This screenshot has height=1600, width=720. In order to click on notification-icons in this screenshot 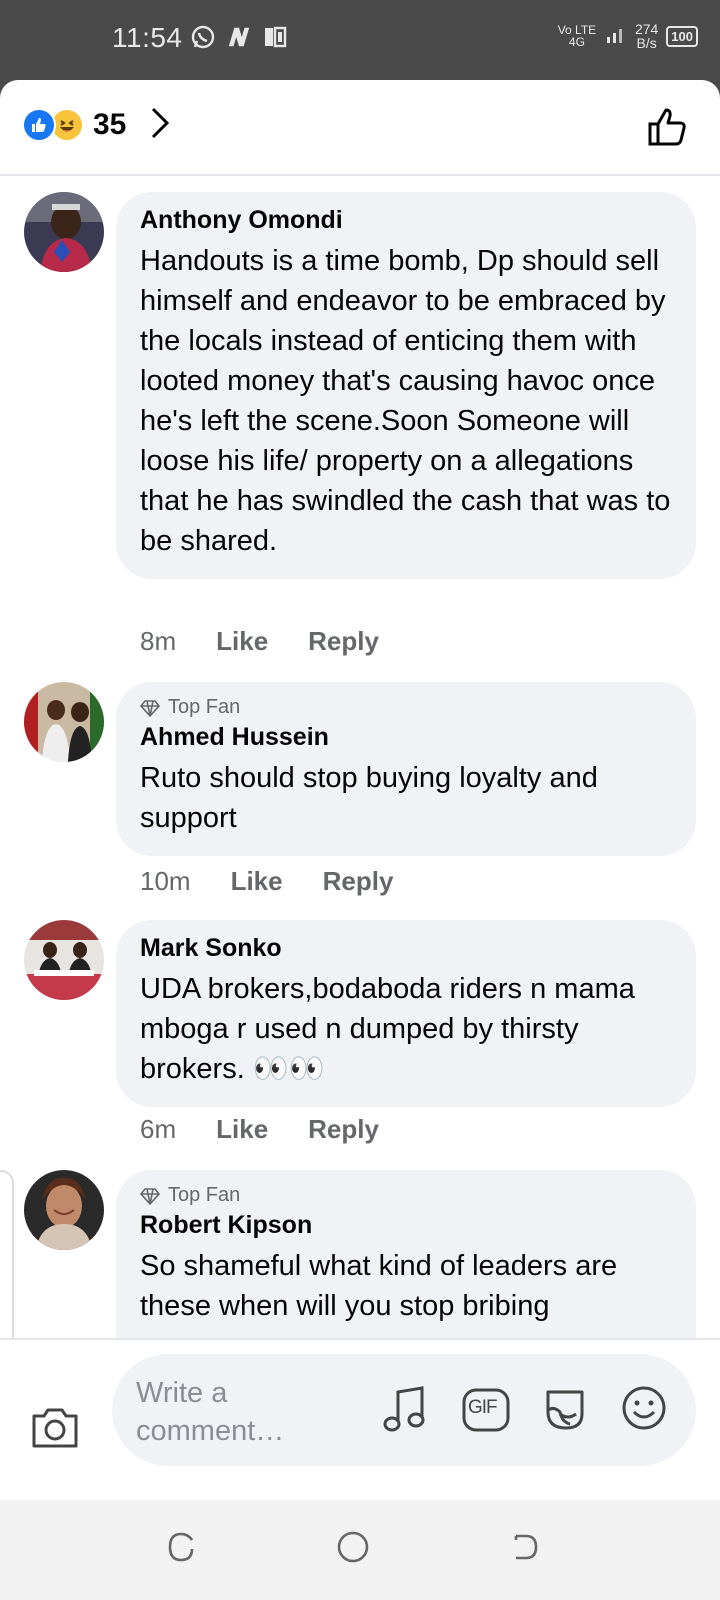, I will do `click(239, 37)`.